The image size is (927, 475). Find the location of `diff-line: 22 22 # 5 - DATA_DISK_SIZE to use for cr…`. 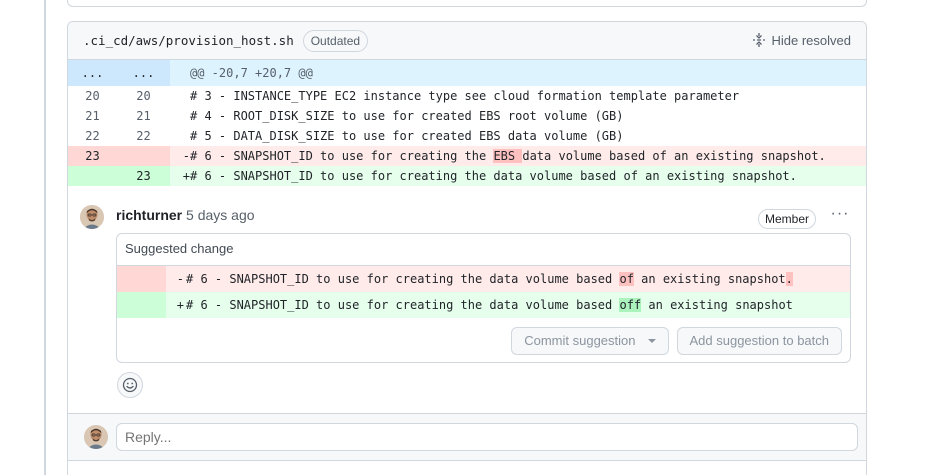

diff-line: 22 22 # 5 - DATA_DISK_SIZE to use for cr… is located at coordinates (467, 136).